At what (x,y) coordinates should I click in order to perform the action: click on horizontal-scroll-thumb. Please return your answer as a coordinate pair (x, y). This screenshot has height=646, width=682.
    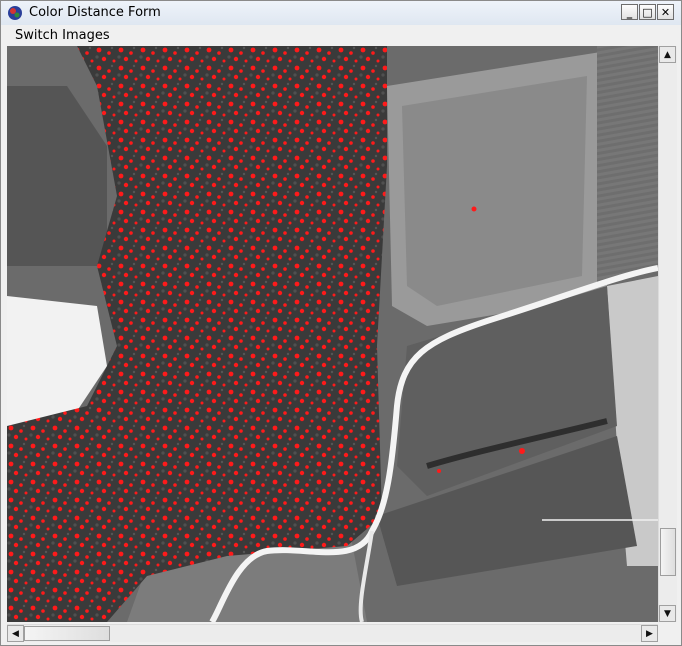
    Looking at the image, I should click on (67, 633).